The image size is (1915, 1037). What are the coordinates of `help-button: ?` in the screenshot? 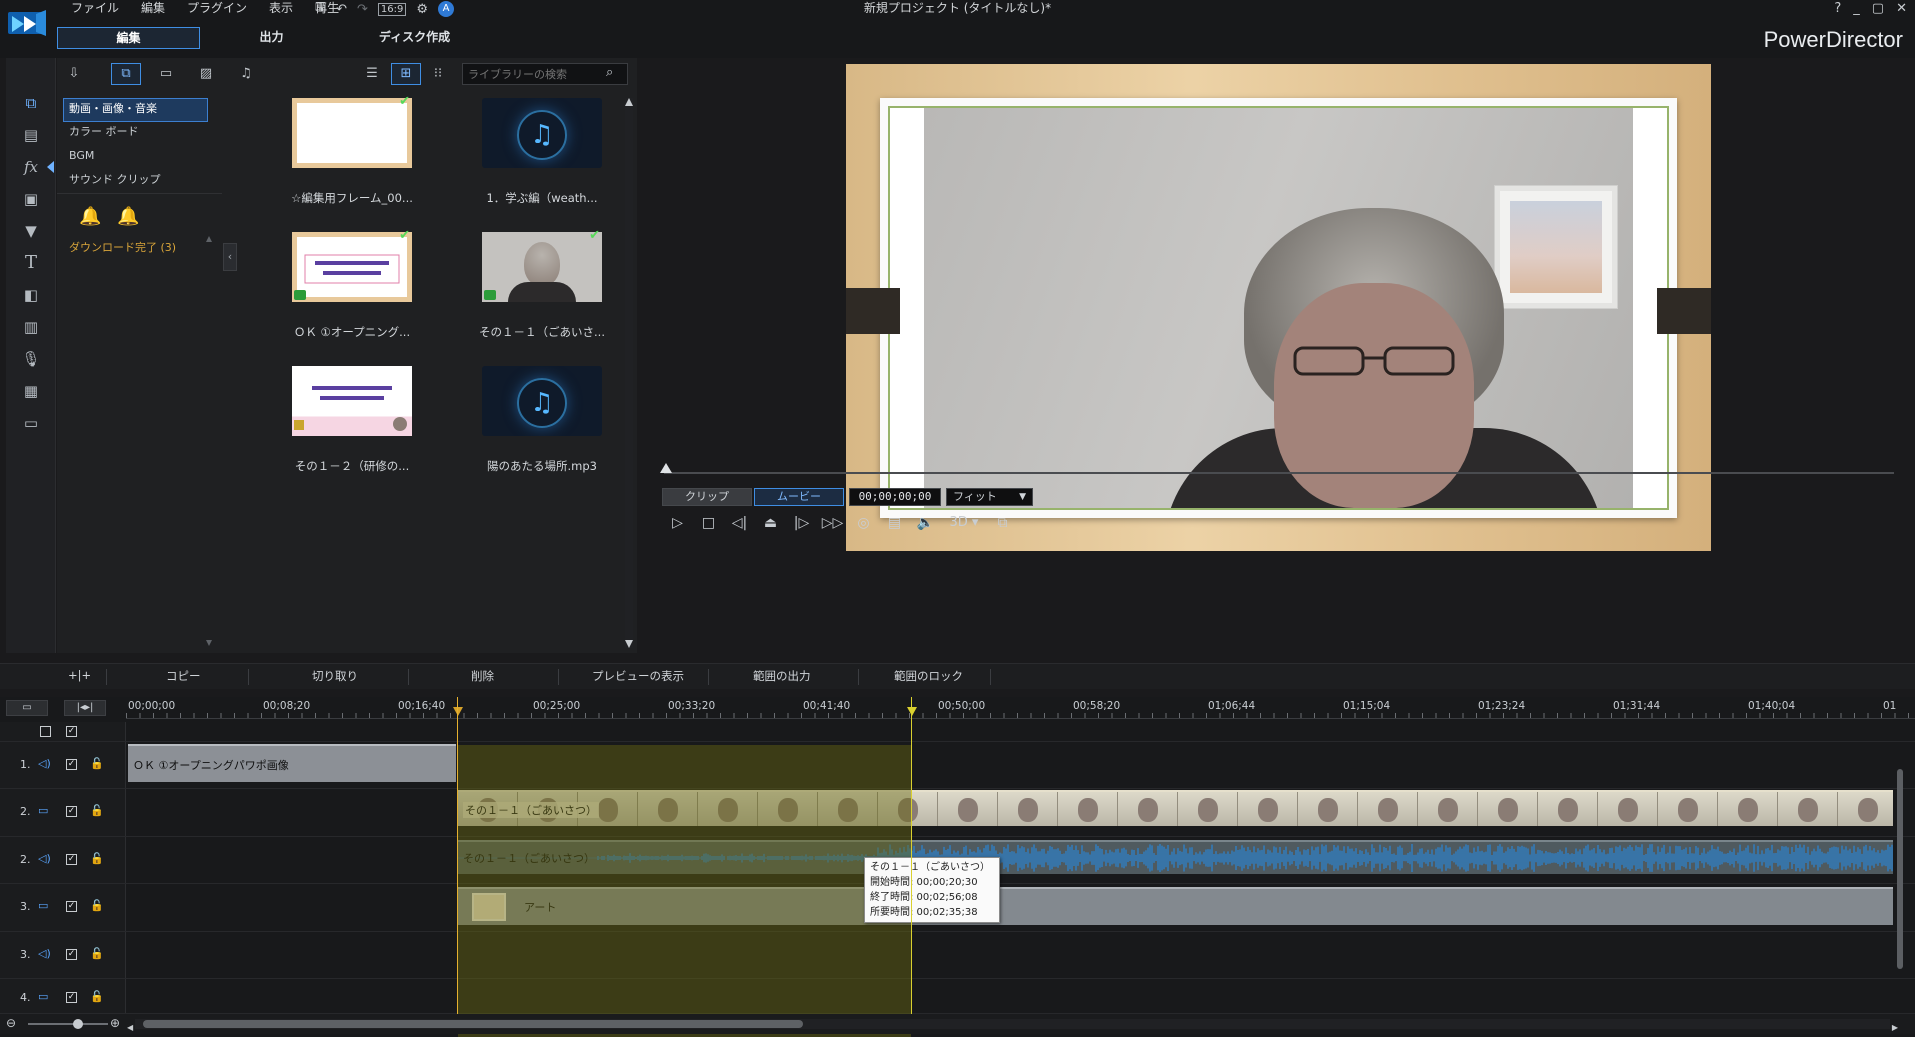 It's located at (1837, 8).